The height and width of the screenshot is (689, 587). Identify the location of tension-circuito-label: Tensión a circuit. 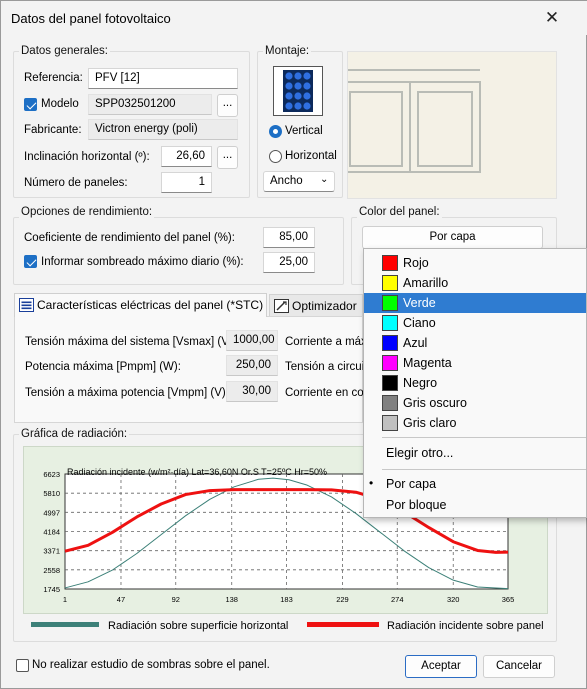
(326, 367).